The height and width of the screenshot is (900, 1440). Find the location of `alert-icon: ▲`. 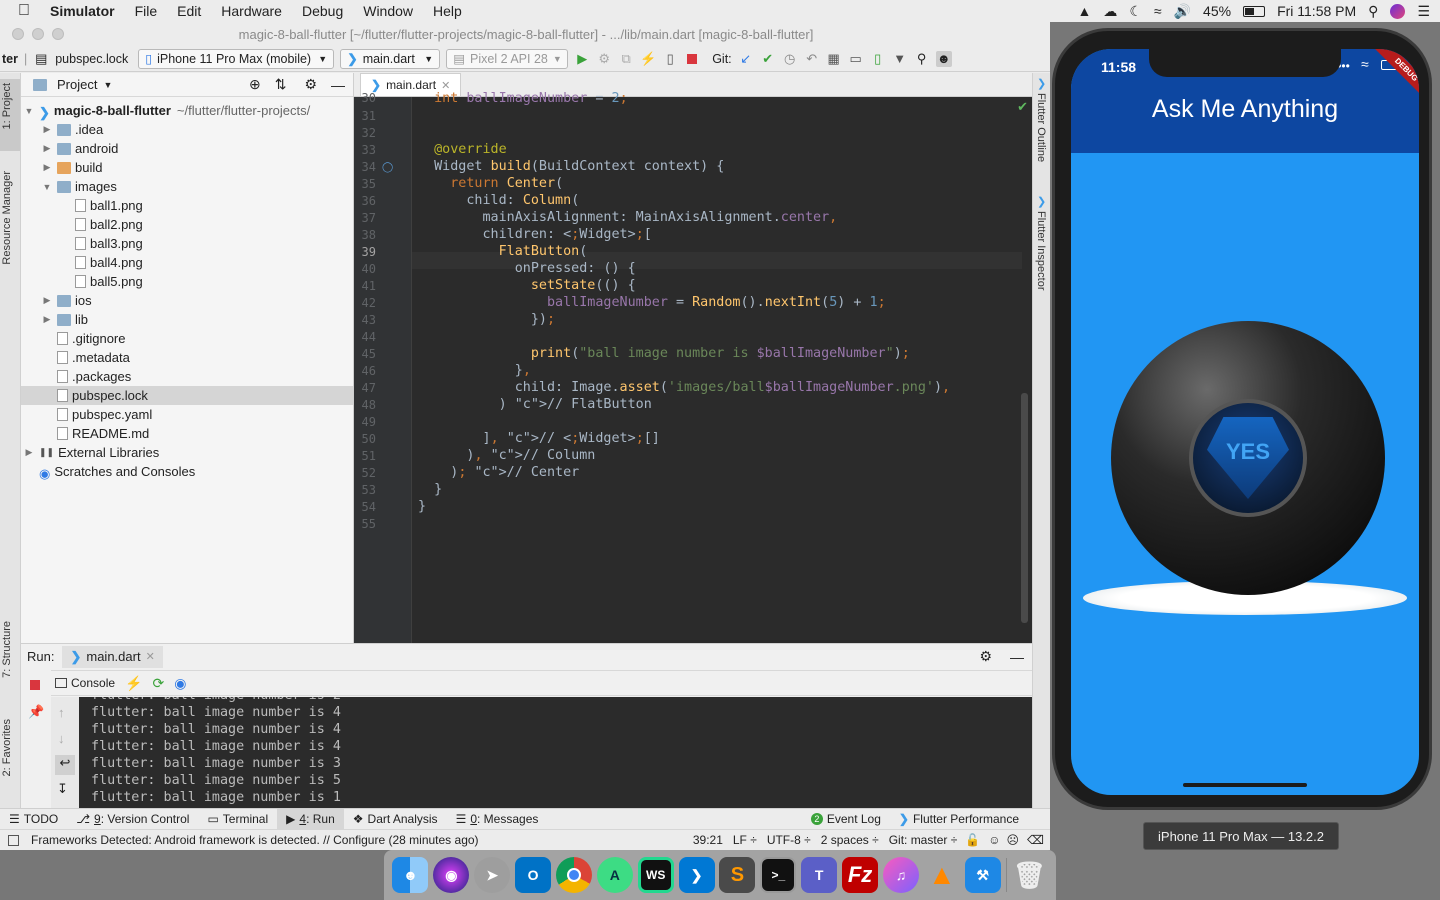

alert-icon: ▲ is located at coordinates (1084, 11).